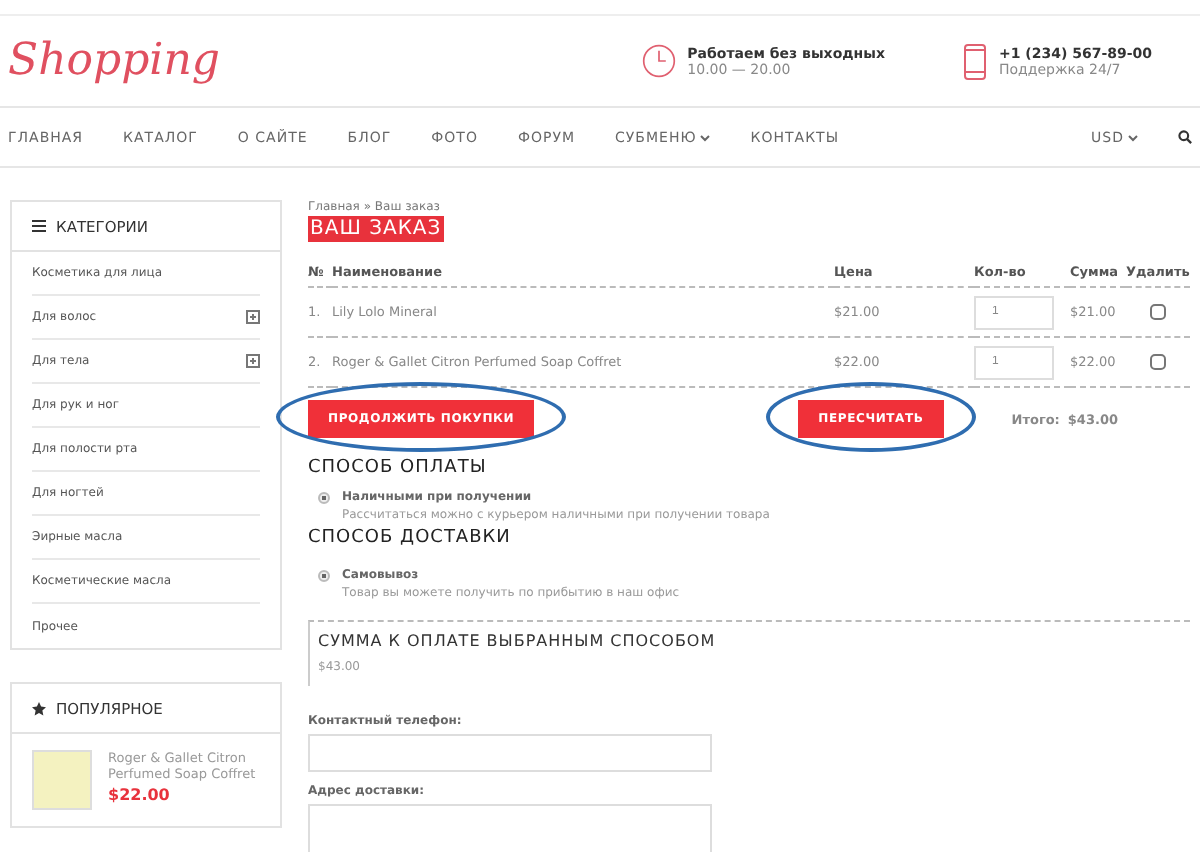  Describe the element at coordinates (510, 753) in the screenshot. I see `phone-field` at that location.